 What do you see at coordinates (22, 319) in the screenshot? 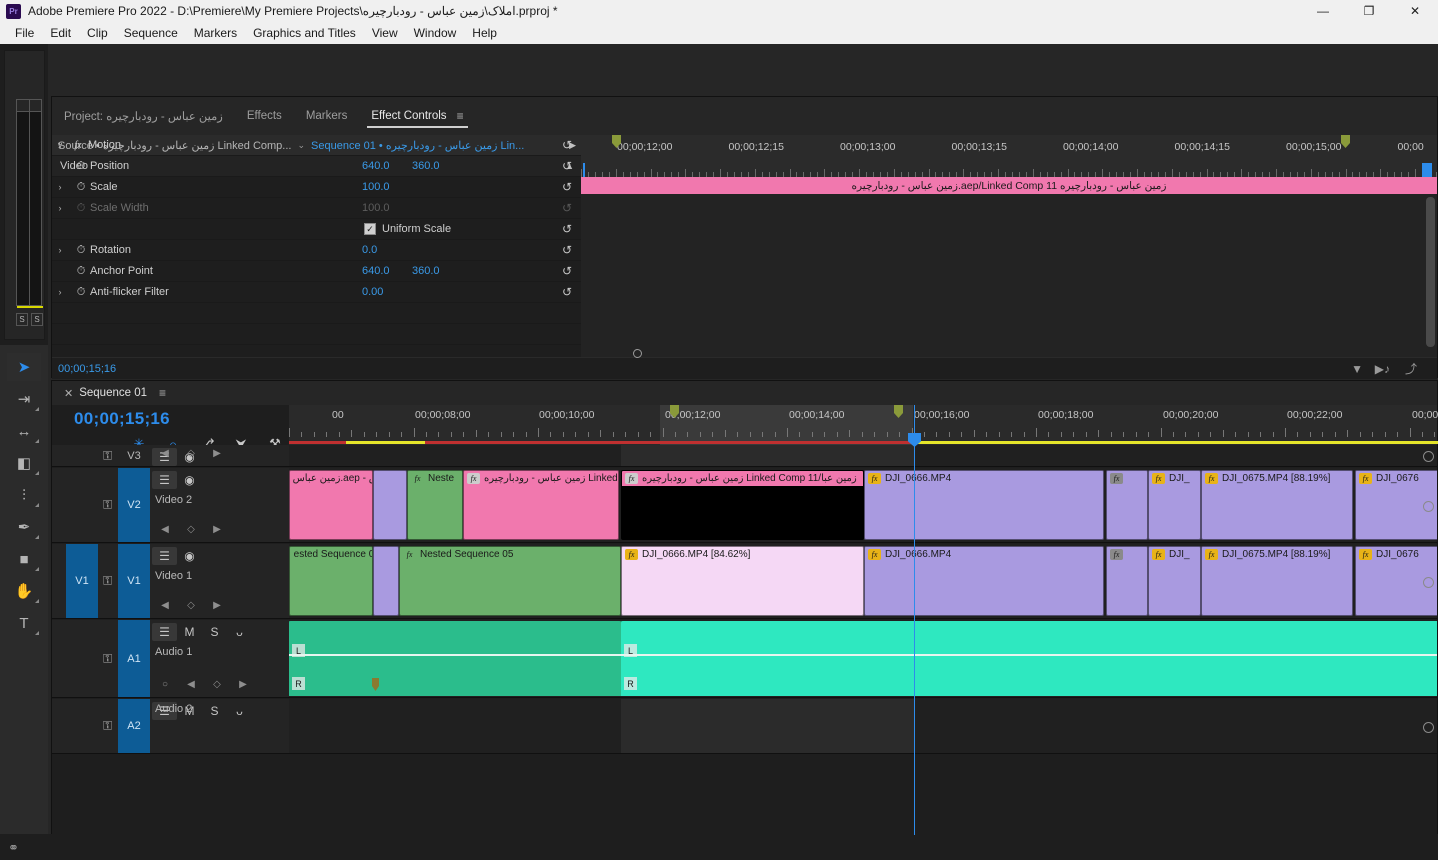
I see `meter-solo-left-button: S` at bounding box center [22, 319].